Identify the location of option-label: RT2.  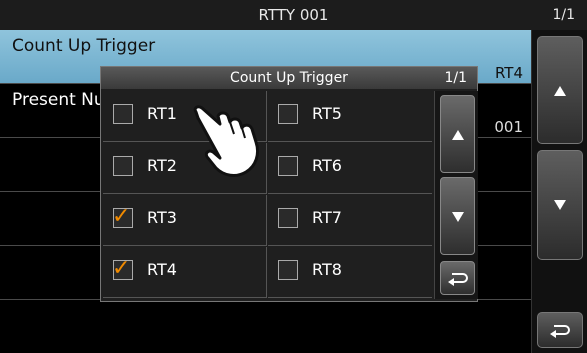
(162, 165).